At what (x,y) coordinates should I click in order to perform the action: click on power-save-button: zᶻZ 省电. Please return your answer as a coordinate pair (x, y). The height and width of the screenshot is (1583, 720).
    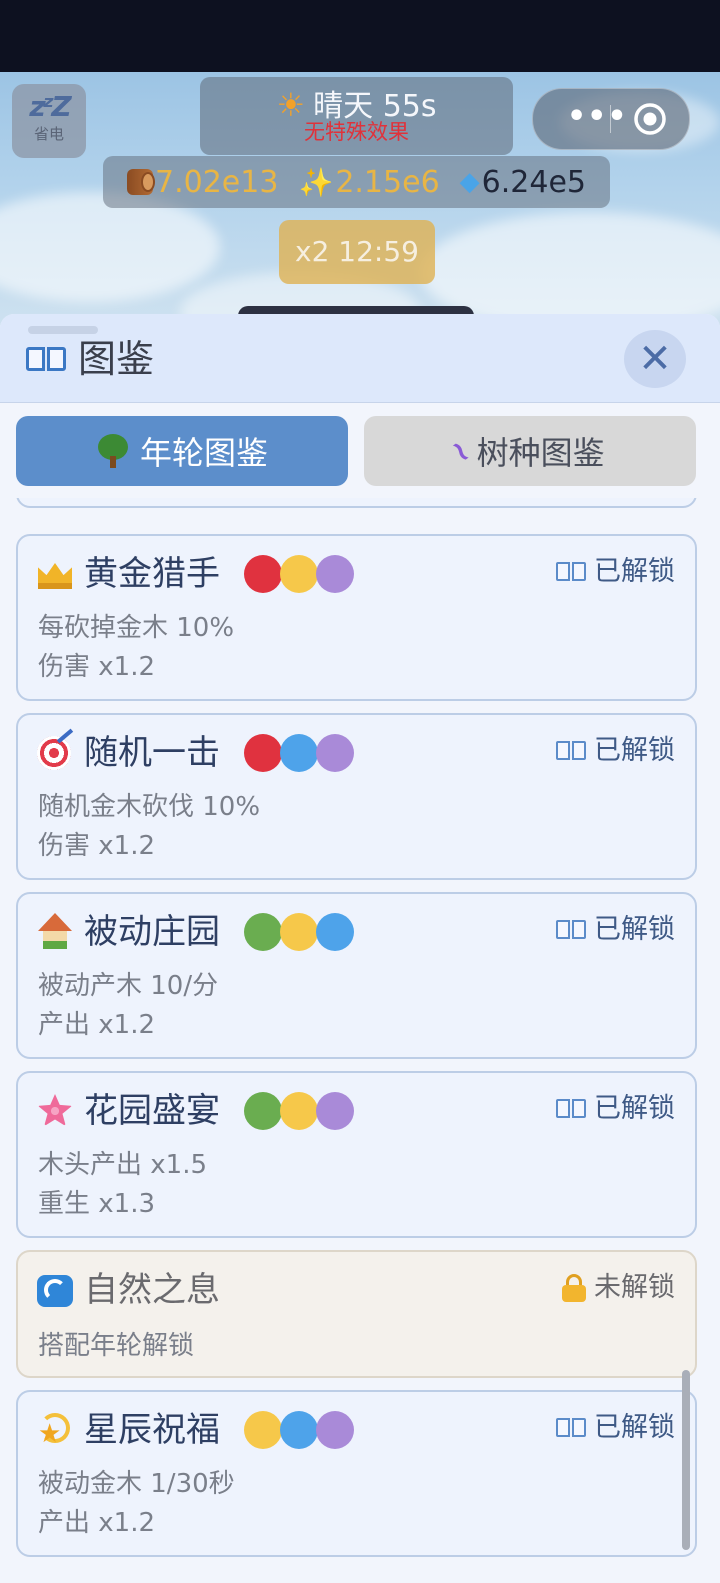
    Looking at the image, I should click on (49, 121).